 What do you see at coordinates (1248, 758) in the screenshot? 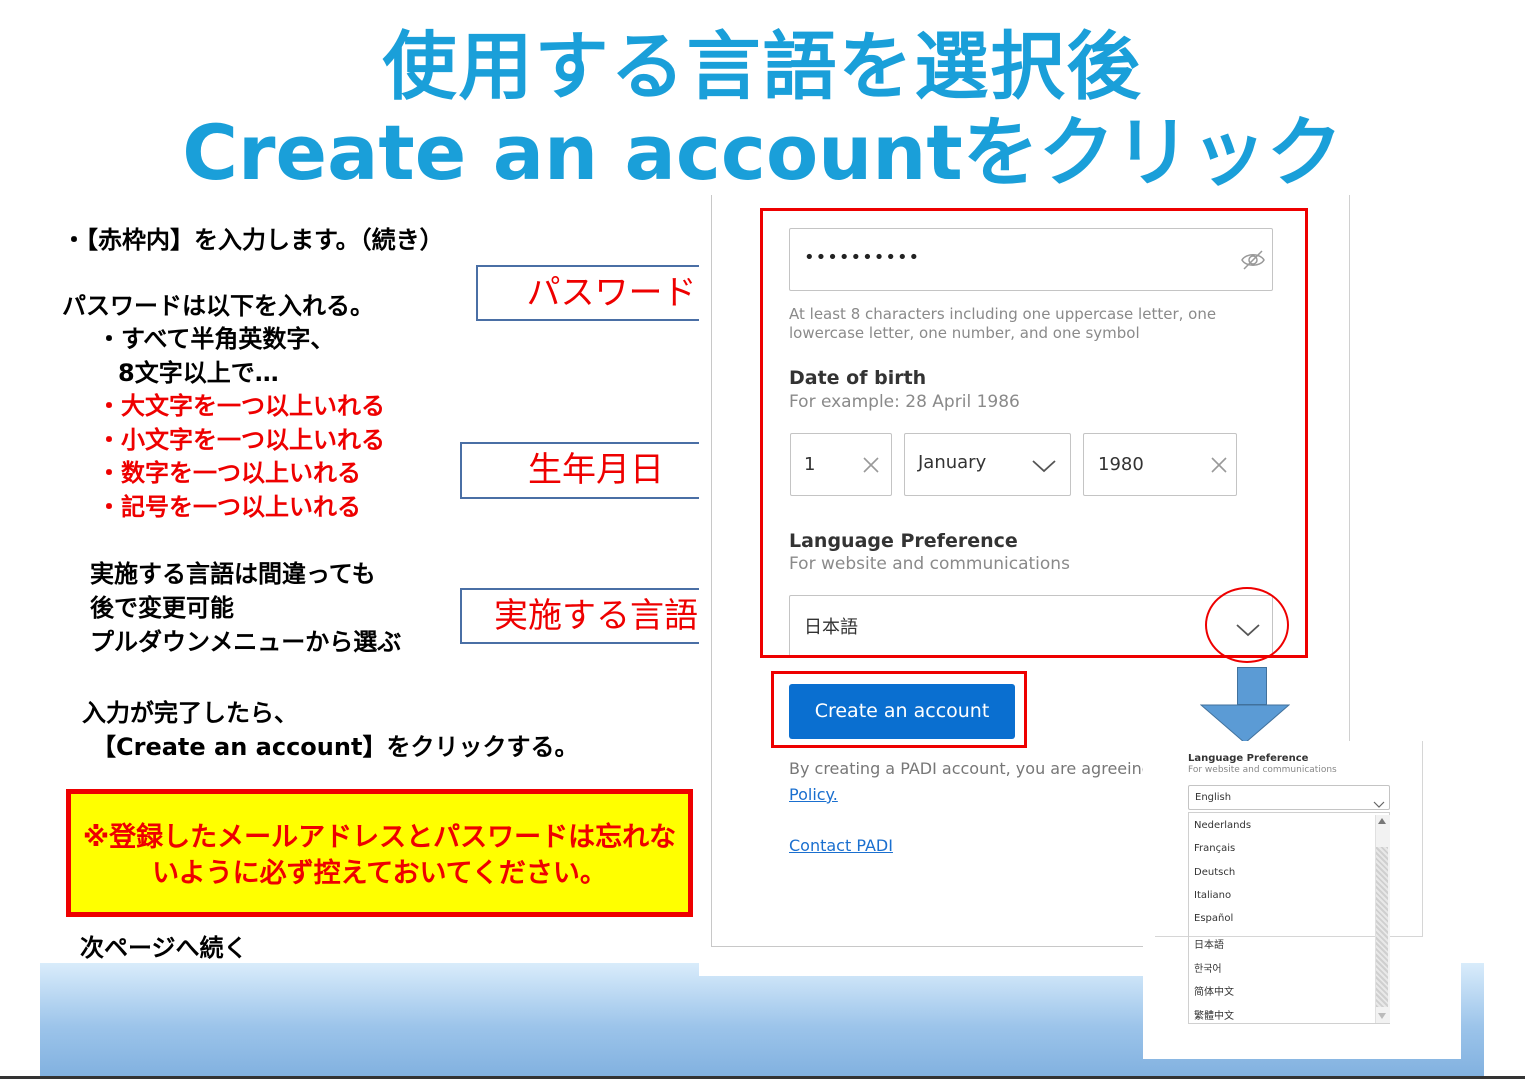
I see `dropdown-label: Language Preference` at bounding box center [1248, 758].